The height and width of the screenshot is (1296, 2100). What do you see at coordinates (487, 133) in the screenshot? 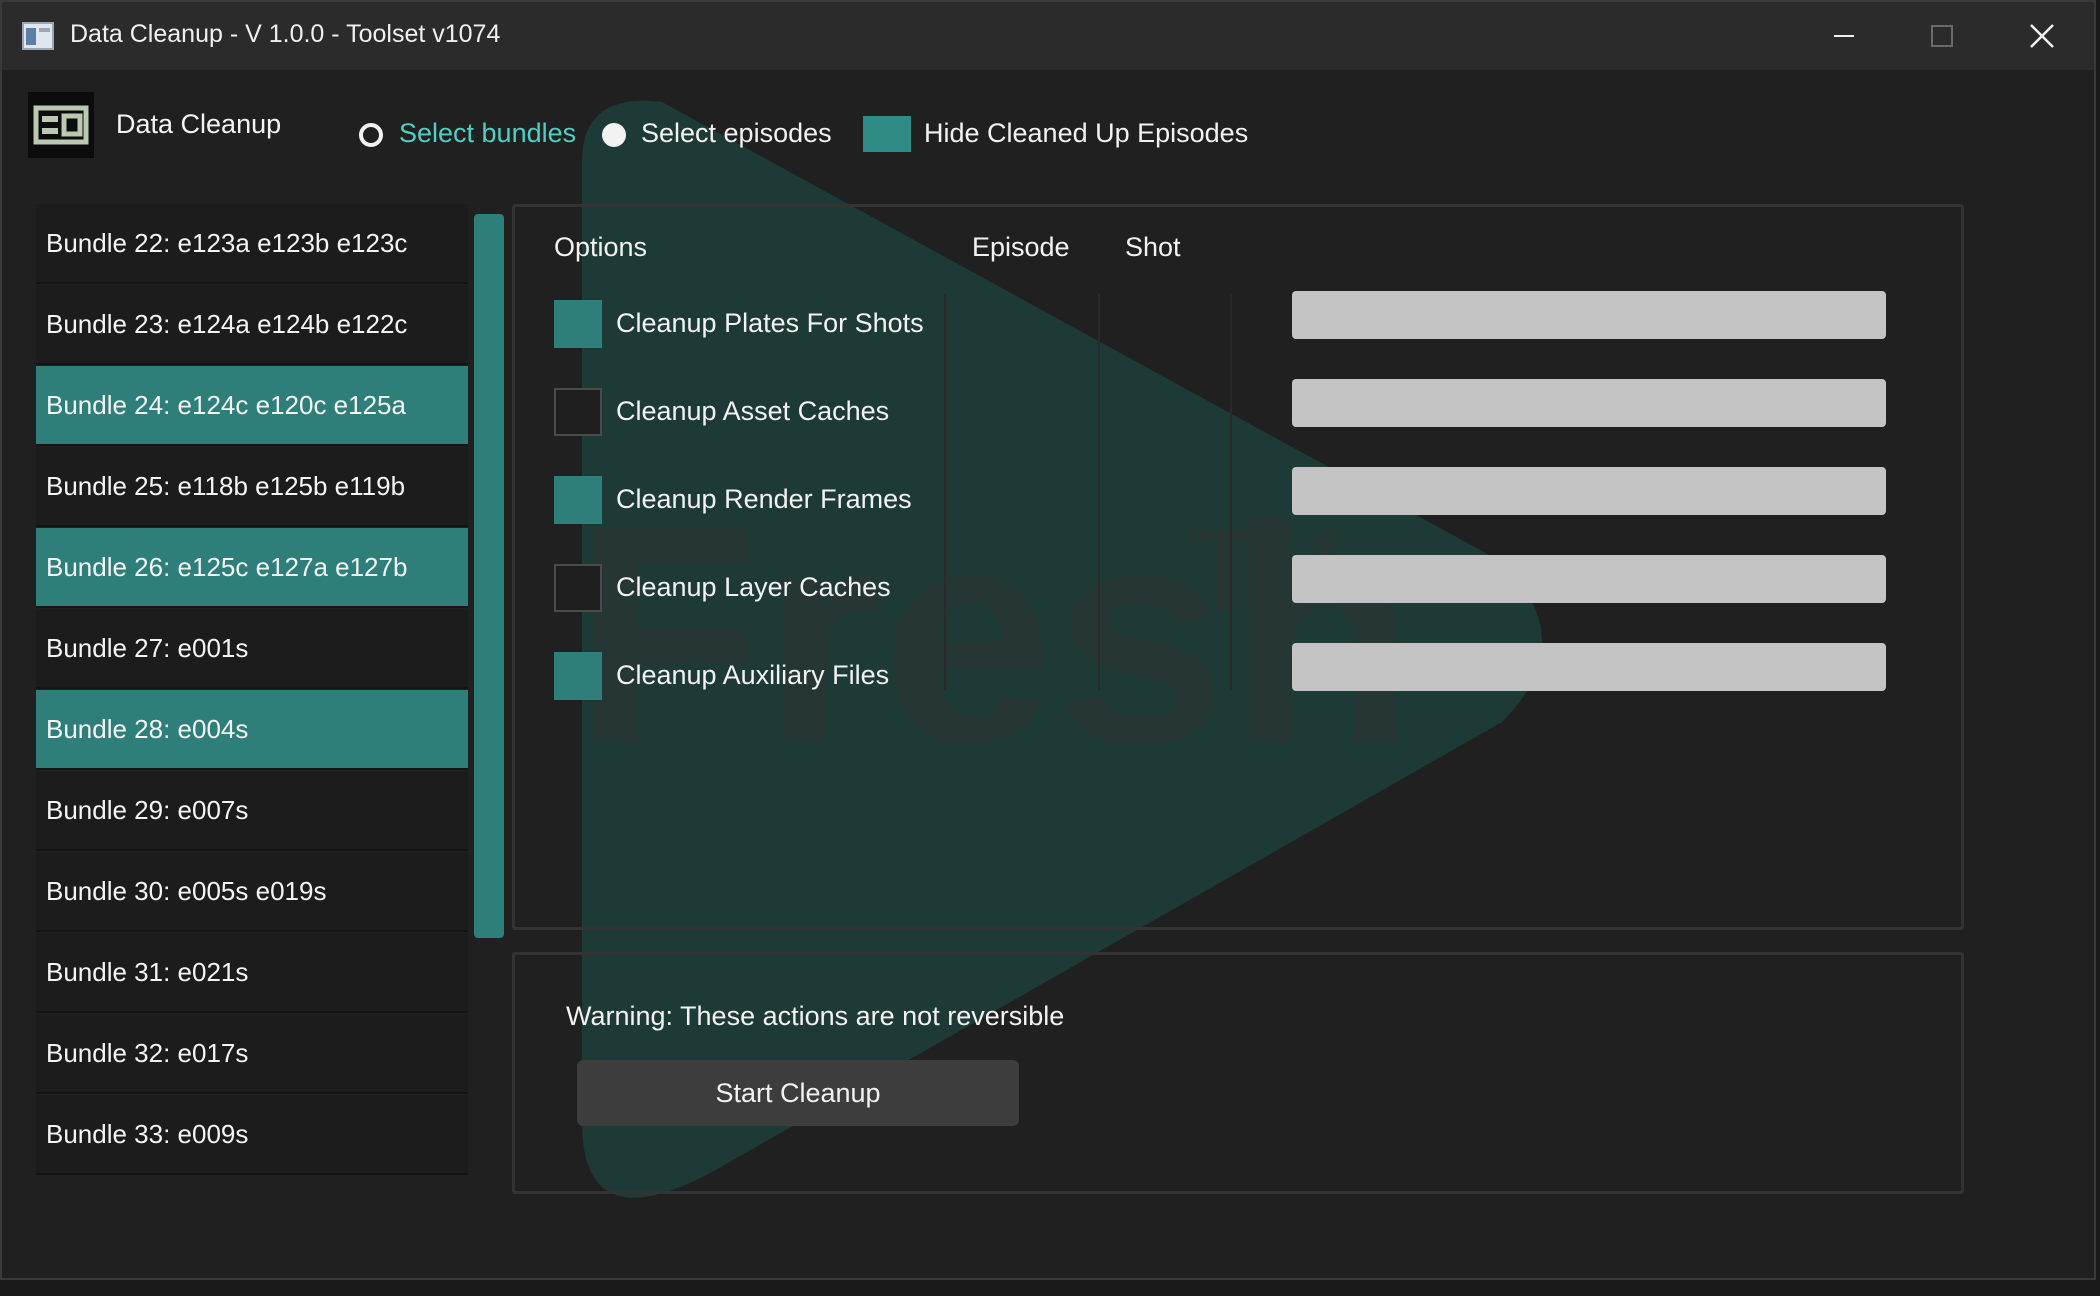
I see `select-bundles-label: Select bundles` at bounding box center [487, 133].